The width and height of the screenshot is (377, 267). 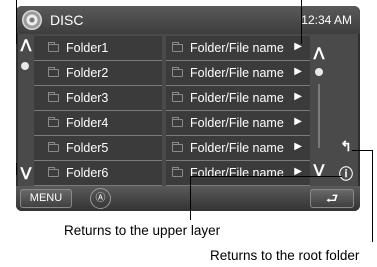 I want to click on clock: 12:34 AM, so click(x=326, y=20).